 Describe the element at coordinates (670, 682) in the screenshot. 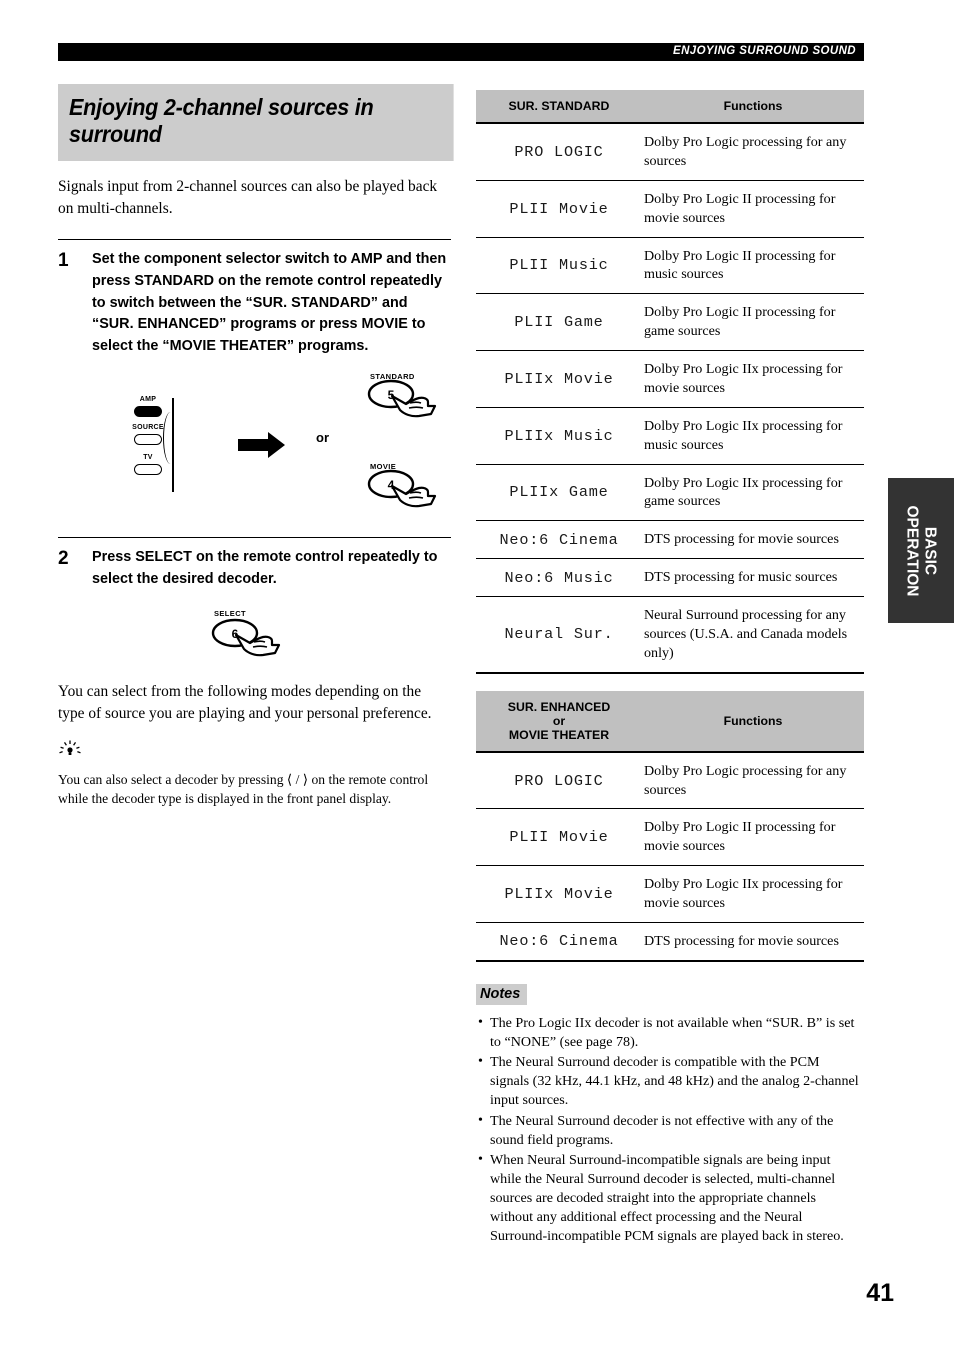

I see `table-spacer` at that location.